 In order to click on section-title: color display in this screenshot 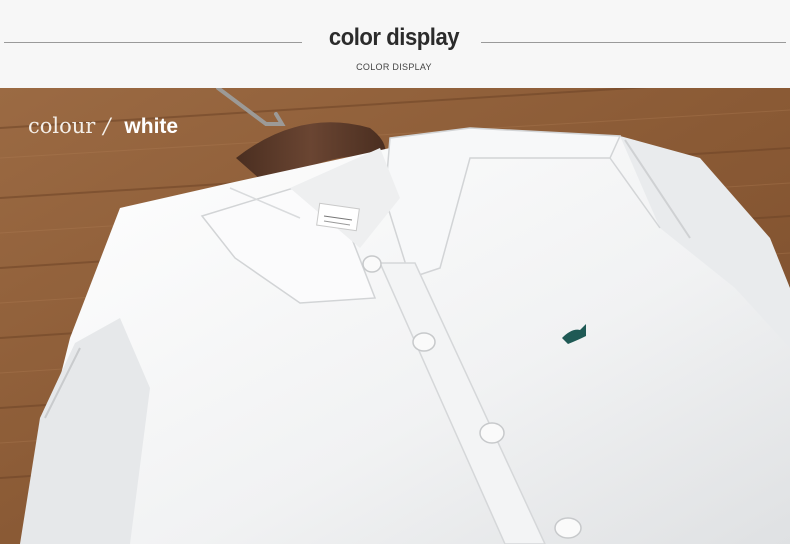, I will do `click(394, 37)`.